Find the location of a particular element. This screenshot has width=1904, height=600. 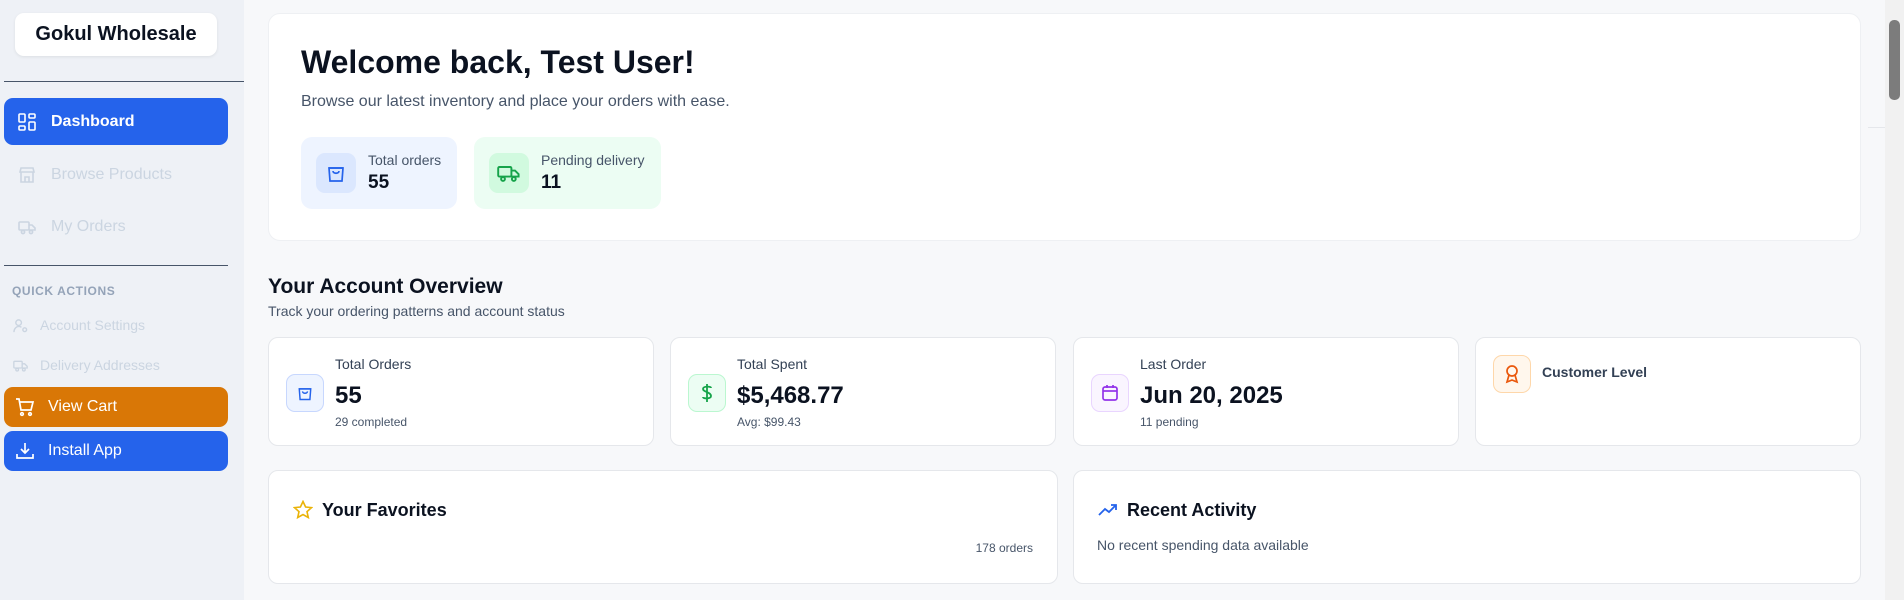

quick-action-delivery-addresses: Delivery Addresses is located at coordinates (86, 365).